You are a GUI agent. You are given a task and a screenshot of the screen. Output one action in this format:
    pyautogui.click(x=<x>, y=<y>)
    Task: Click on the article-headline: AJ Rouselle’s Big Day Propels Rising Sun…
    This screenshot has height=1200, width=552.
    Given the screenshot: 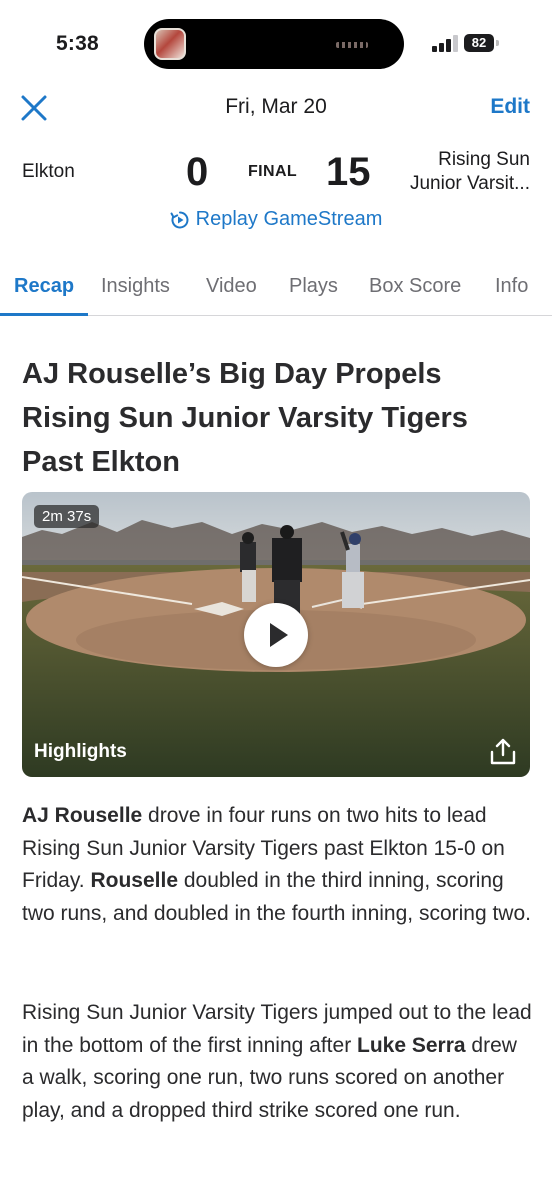 What is the action you would take?
    pyautogui.click(x=245, y=418)
    